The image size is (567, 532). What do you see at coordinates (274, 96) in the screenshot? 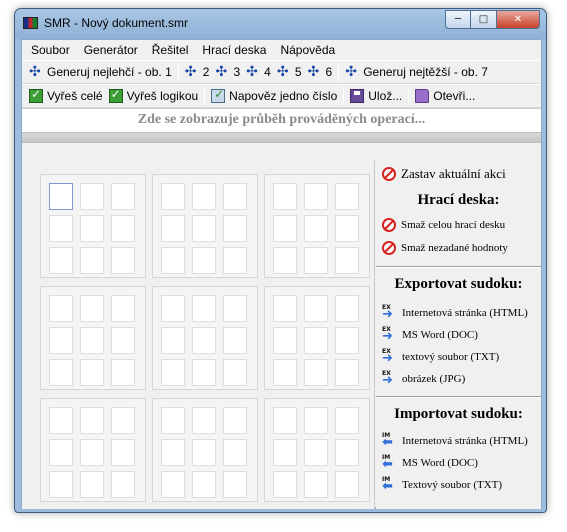
I see `hint-button: Napověz jedno číslo` at bounding box center [274, 96].